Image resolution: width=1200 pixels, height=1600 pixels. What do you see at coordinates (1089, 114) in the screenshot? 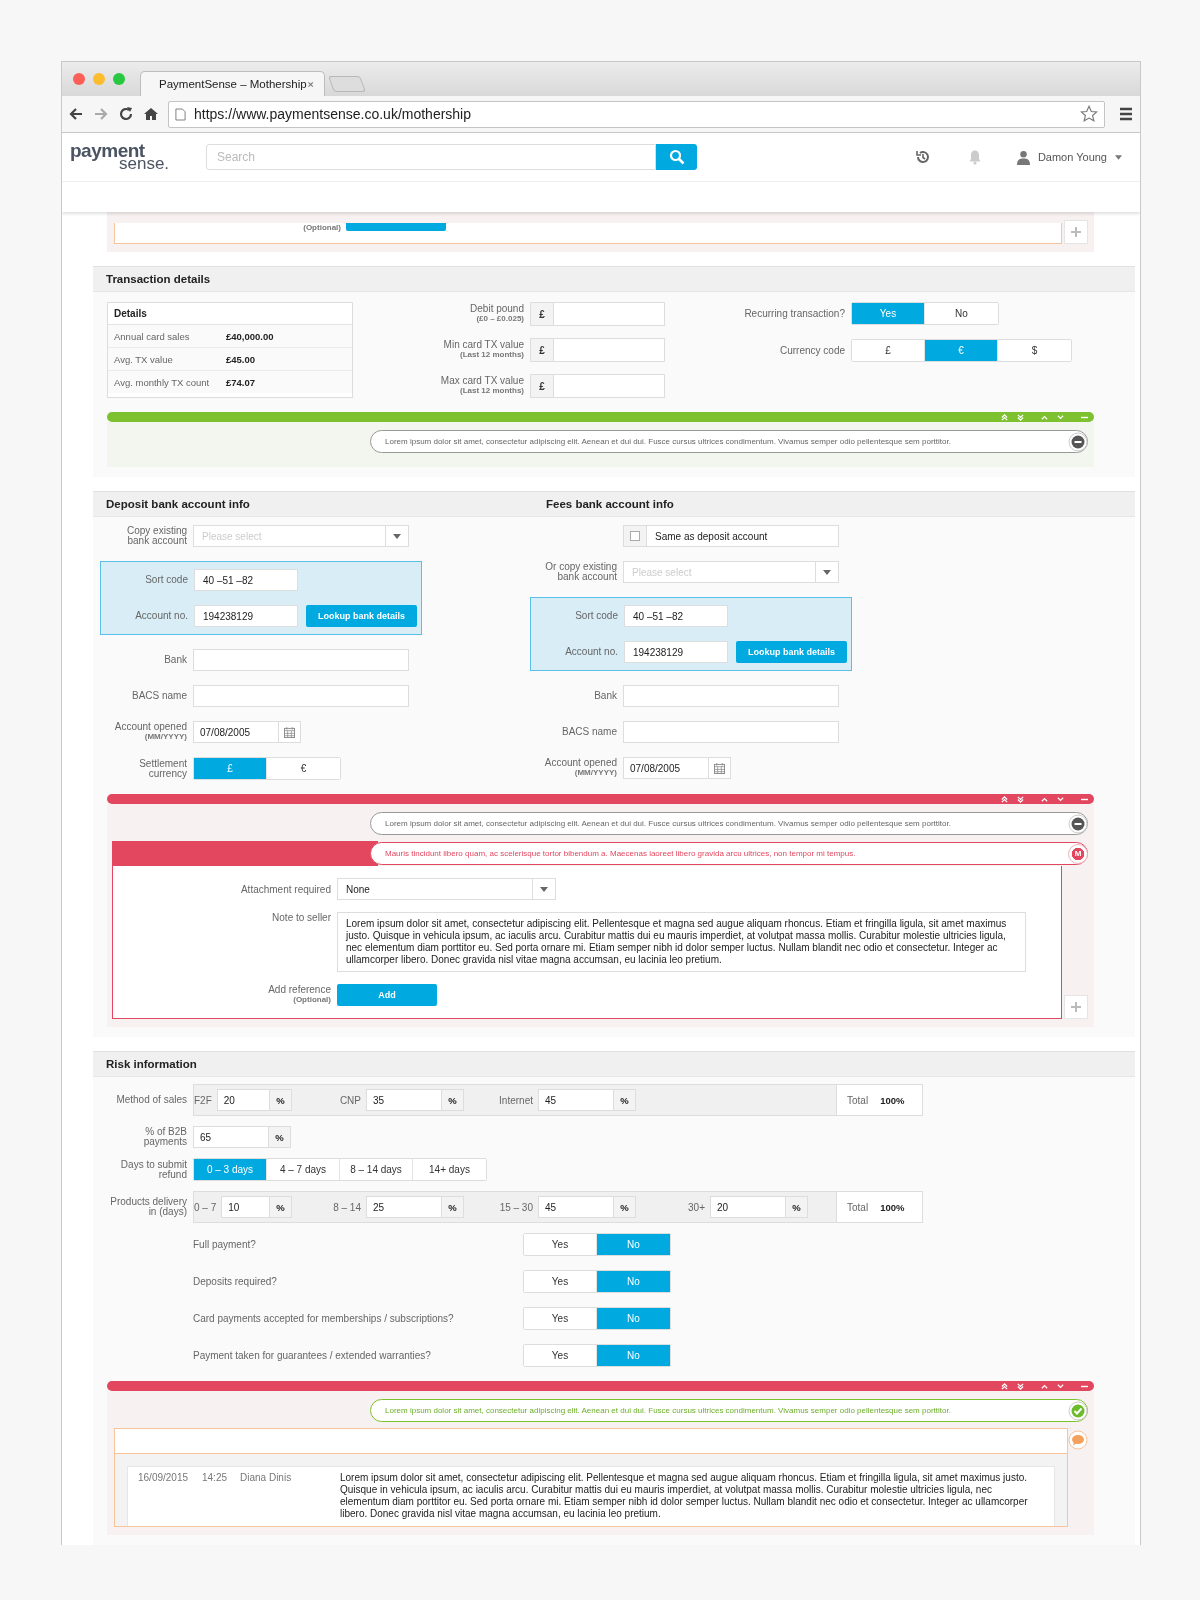
I see `star-icon` at bounding box center [1089, 114].